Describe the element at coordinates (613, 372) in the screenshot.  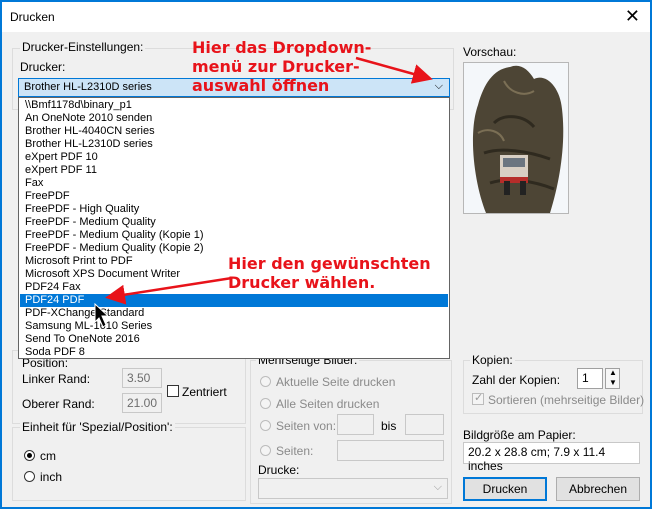
I see `stepper-up-icon: ▲` at that location.